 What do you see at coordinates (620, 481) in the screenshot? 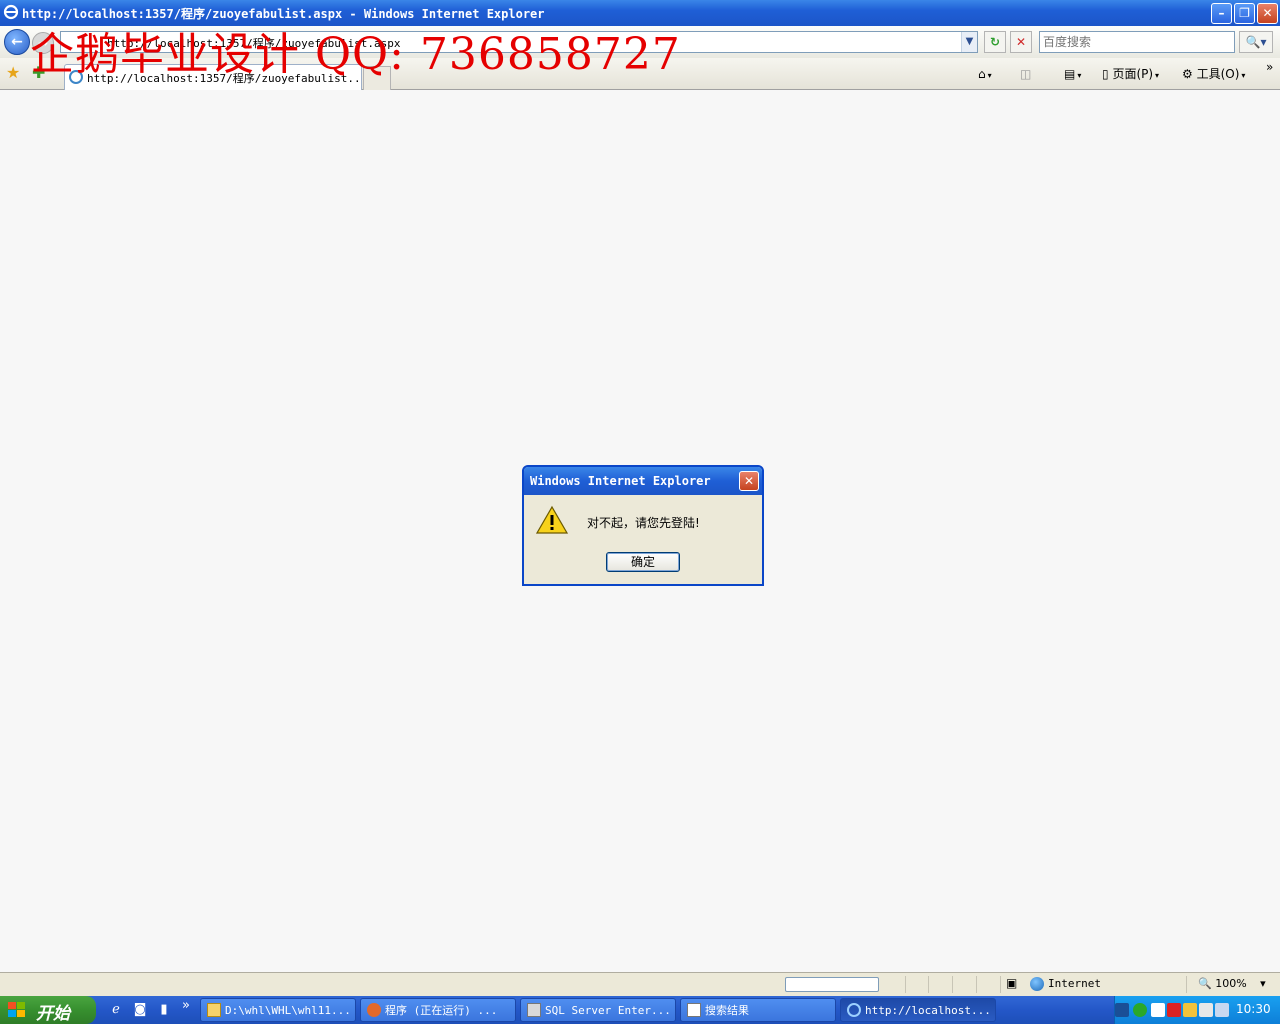
I see `dialog-title: Windows Internet Explorer` at bounding box center [620, 481].